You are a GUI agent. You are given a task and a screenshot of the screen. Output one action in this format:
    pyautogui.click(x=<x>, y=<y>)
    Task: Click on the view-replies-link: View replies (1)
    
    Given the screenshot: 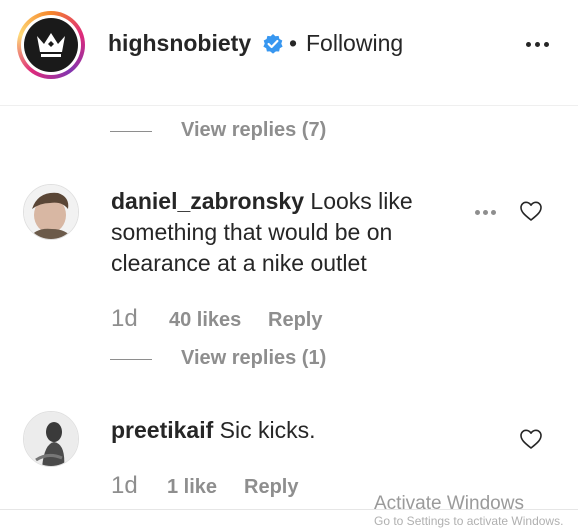 What is the action you would take?
    pyautogui.click(x=253, y=358)
    